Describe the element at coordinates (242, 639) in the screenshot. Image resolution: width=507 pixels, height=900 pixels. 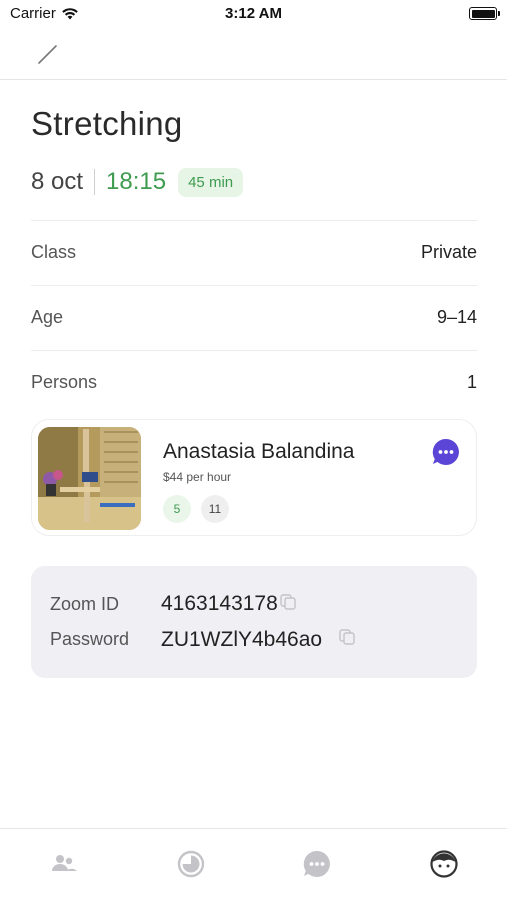
I see `password-value: ZU1WZlY4b46ao` at that location.